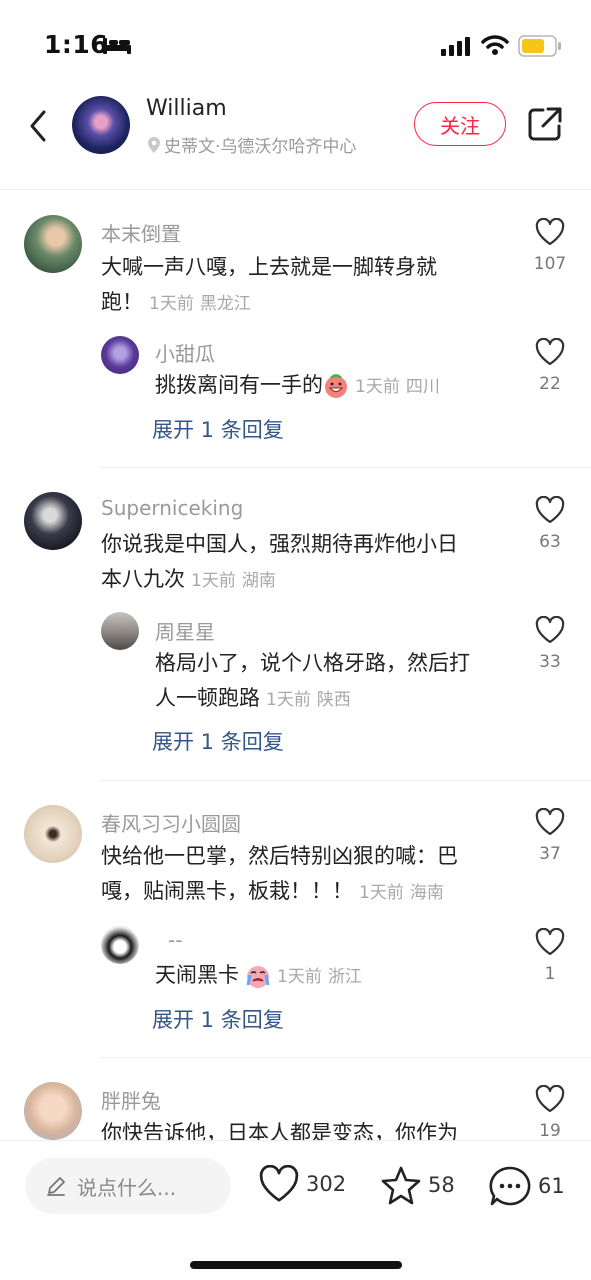  I want to click on post-star-count: 58, so click(441, 1185).